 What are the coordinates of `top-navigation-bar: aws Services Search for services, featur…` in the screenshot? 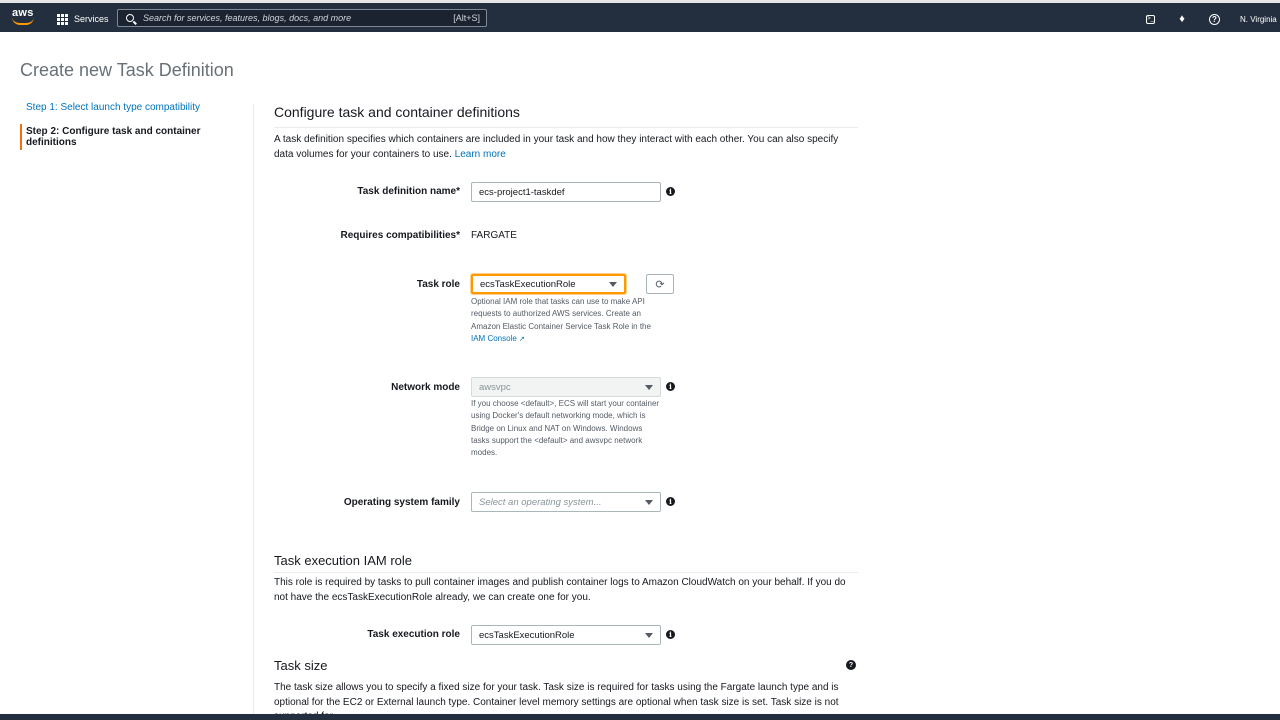 It's located at (640, 16).